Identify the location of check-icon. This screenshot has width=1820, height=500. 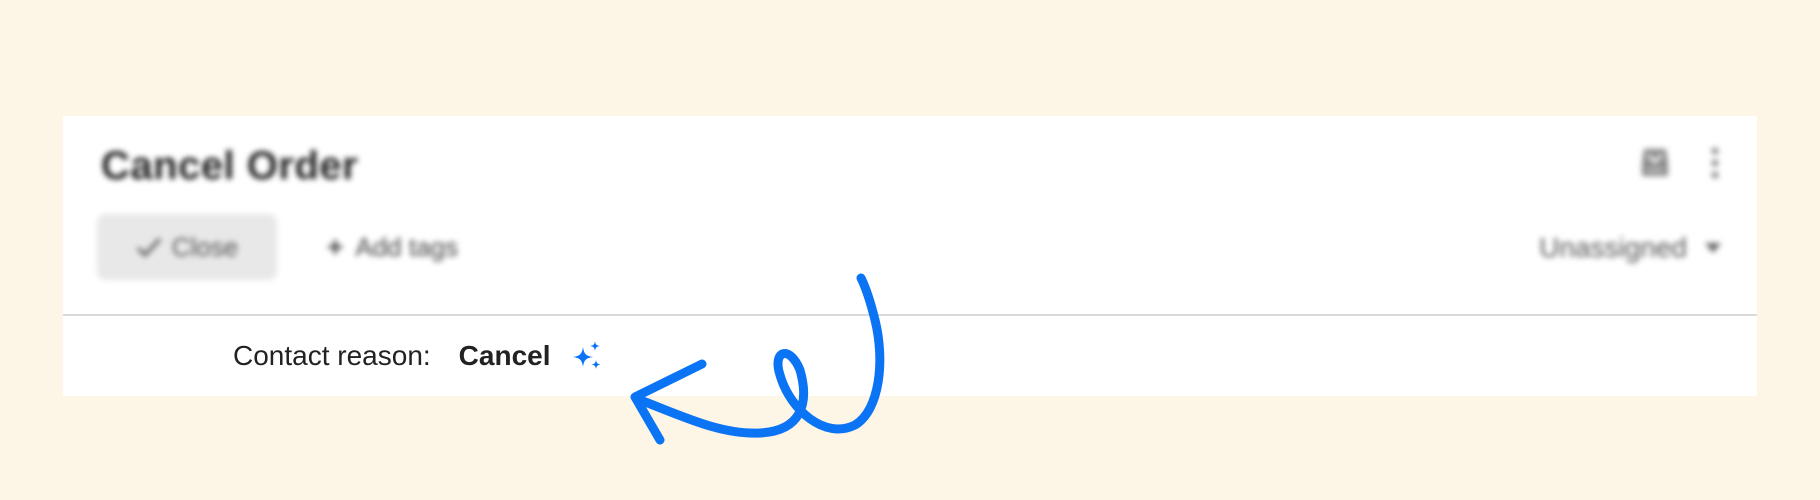
(149, 247).